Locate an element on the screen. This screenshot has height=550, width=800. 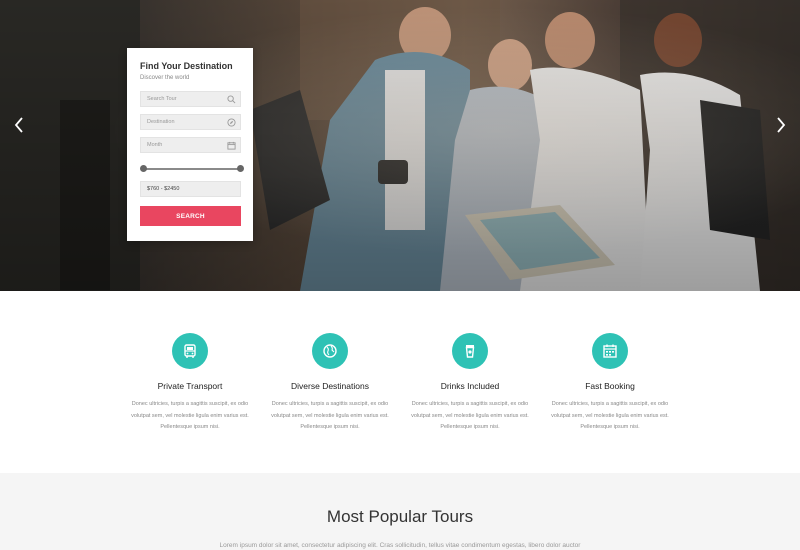
search-card-title: Find Your Destination is located at coordinates (186, 66).